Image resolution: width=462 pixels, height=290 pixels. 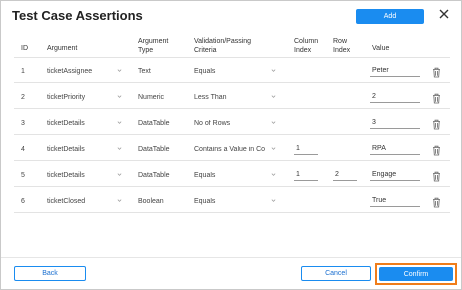 I want to click on value-input: 2, so click(x=395, y=96).